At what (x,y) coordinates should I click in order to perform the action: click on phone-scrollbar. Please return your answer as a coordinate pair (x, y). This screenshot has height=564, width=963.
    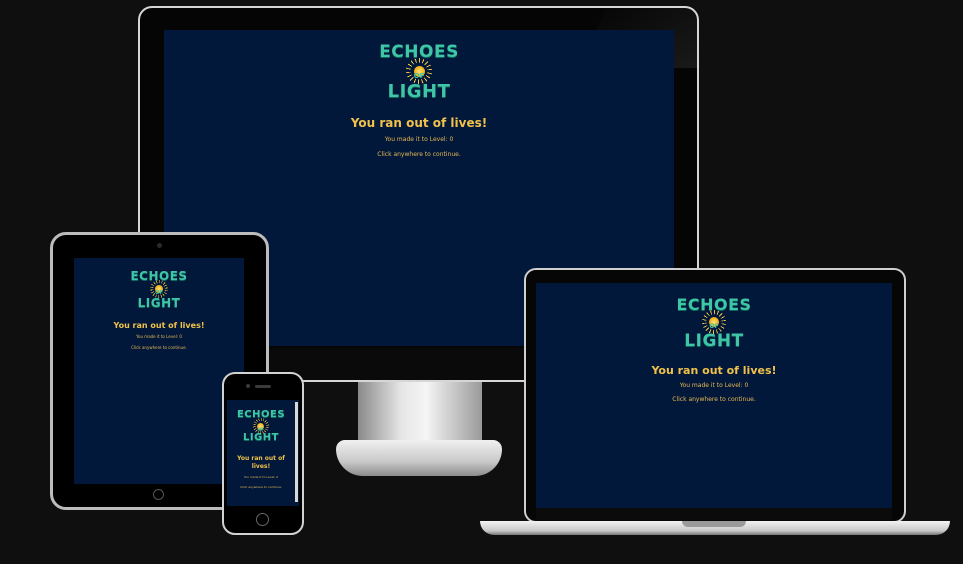
    Looking at the image, I should click on (296, 452).